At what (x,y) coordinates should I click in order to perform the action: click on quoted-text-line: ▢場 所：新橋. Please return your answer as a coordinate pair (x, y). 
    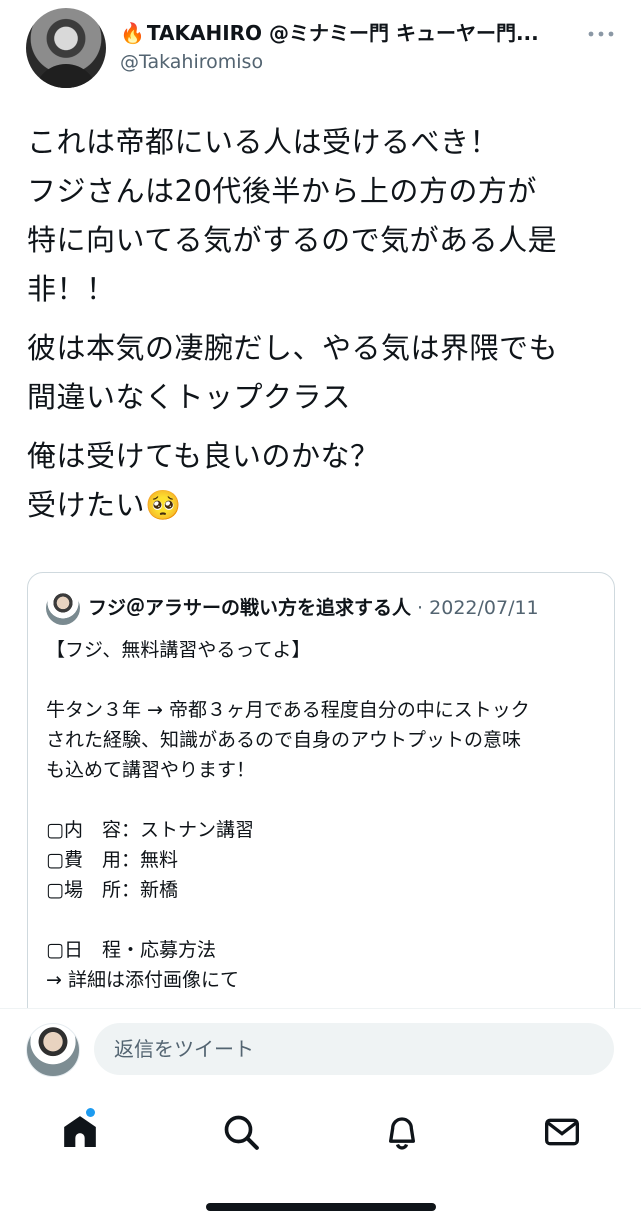
    Looking at the image, I should click on (112, 890).